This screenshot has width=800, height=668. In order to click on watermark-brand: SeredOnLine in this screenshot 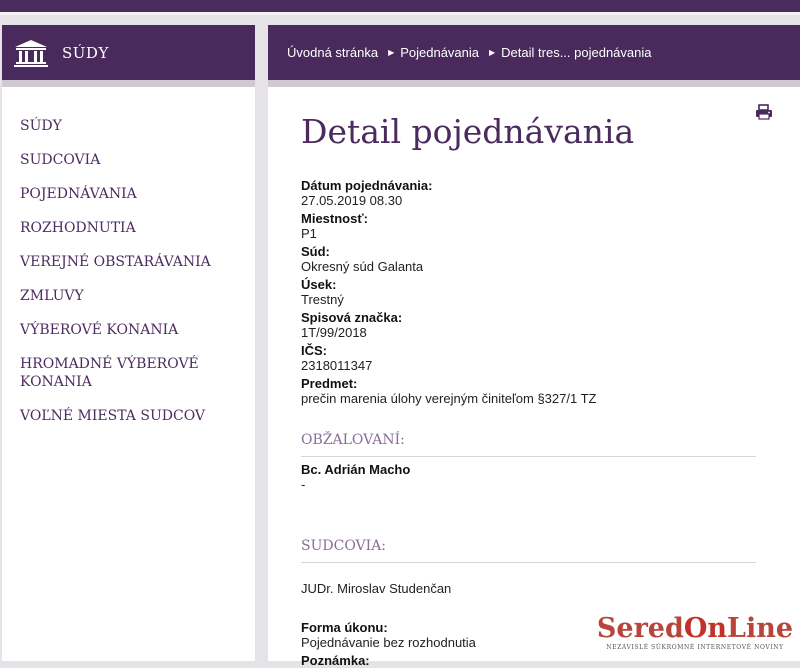, I will do `click(695, 628)`.